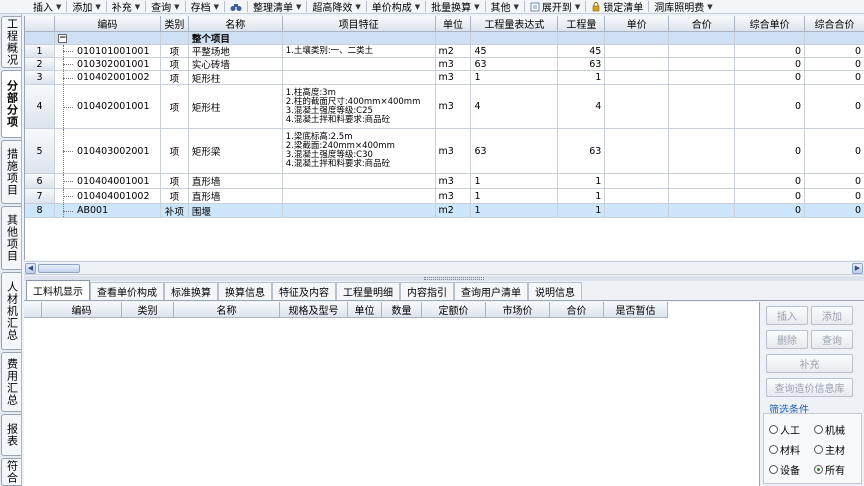 The image size is (864, 486). I want to click on filter-radio-2: 材料, so click(784, 449).